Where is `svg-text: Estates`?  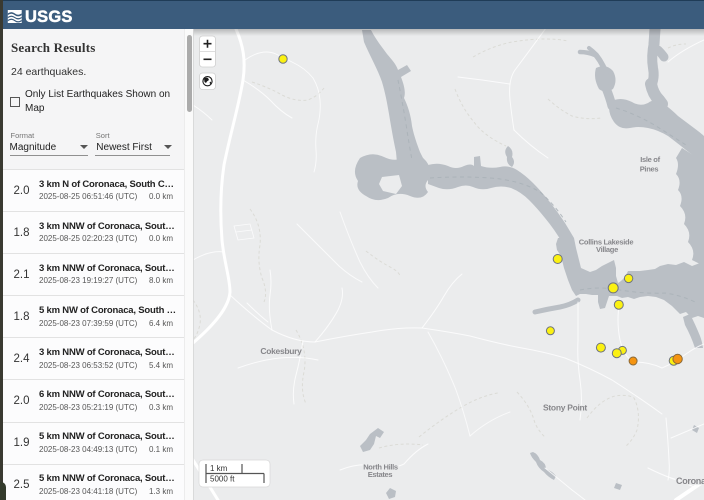 svg-text: Estates is located at coordinates (380, 474).